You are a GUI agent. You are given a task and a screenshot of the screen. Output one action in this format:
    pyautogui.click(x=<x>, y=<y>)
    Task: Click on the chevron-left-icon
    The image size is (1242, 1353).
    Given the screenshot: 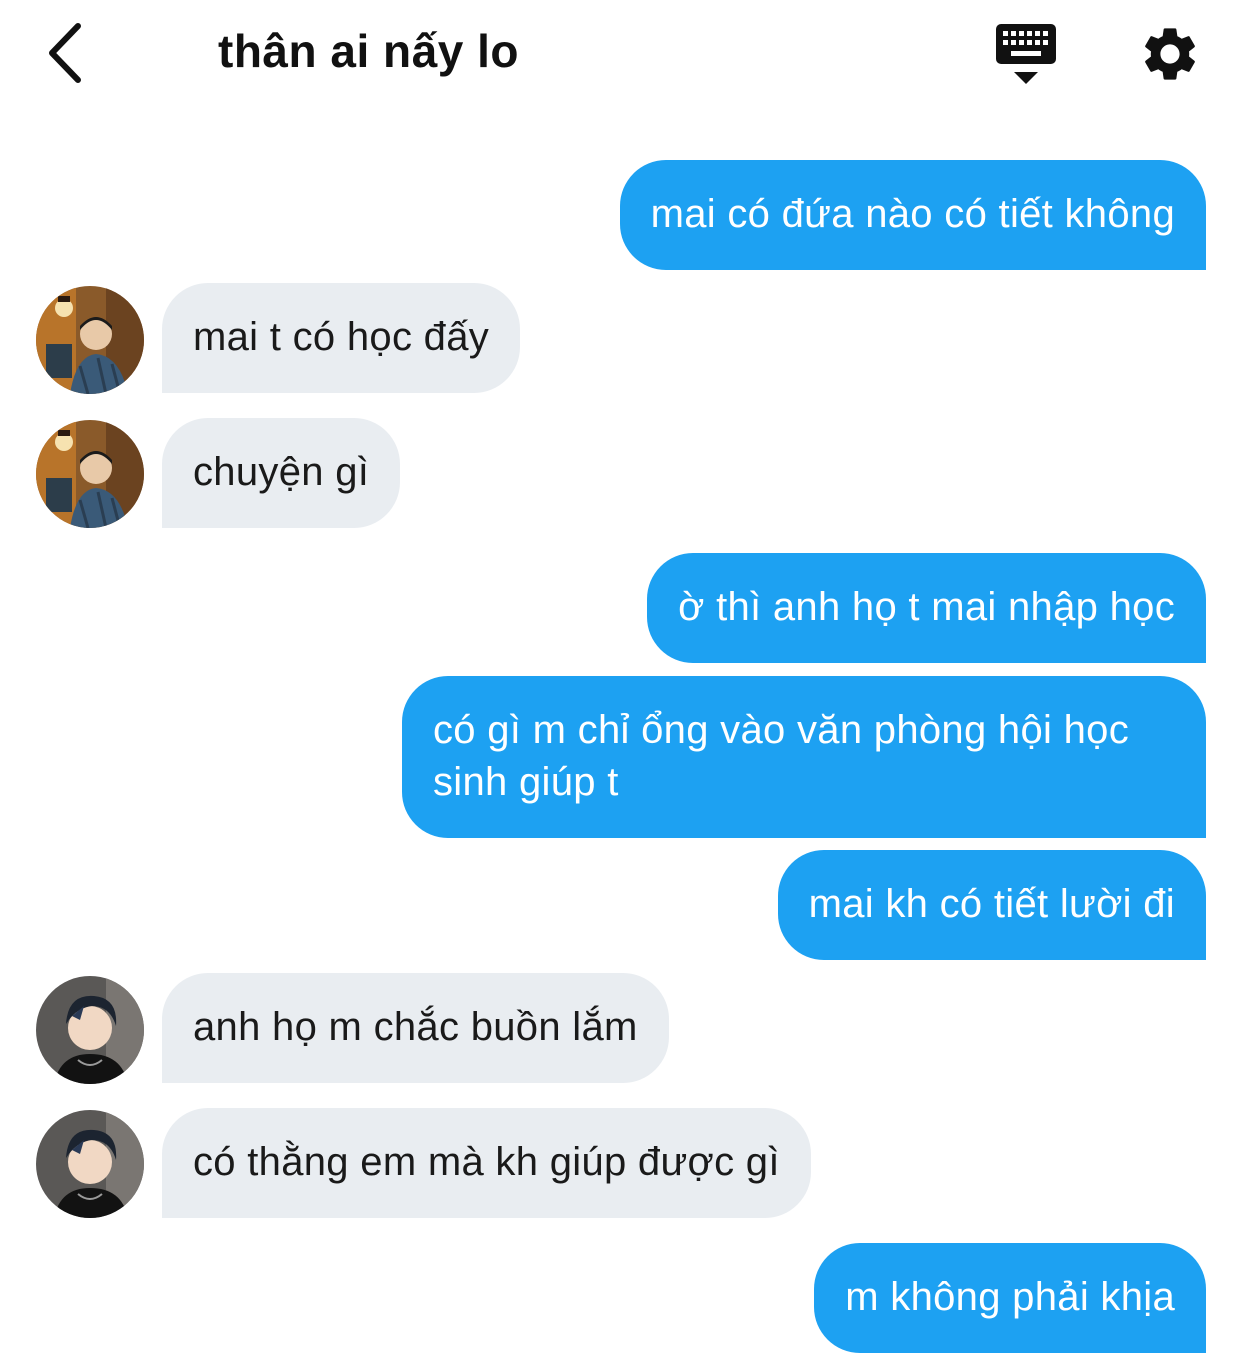 What is the action you would take?
    pyautogui.click(x=65, y=53)
    